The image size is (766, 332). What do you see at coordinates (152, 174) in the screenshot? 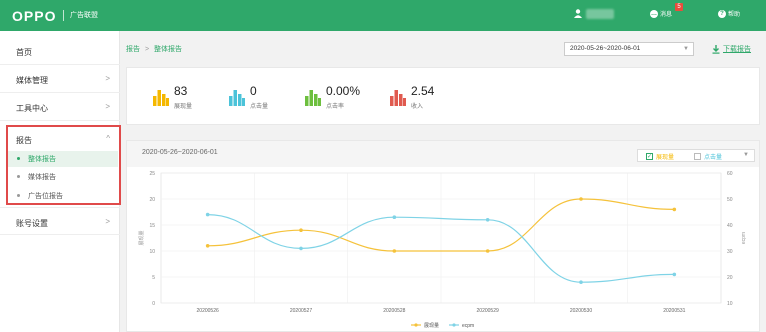
I see `left-tick-label: 25` at bounding box center [152, 174].